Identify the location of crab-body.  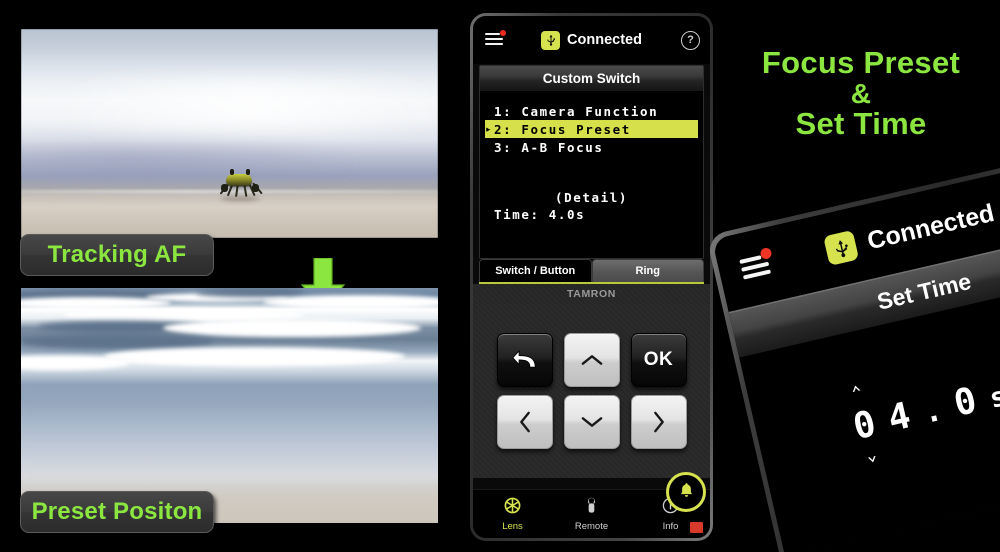
(239, 180).